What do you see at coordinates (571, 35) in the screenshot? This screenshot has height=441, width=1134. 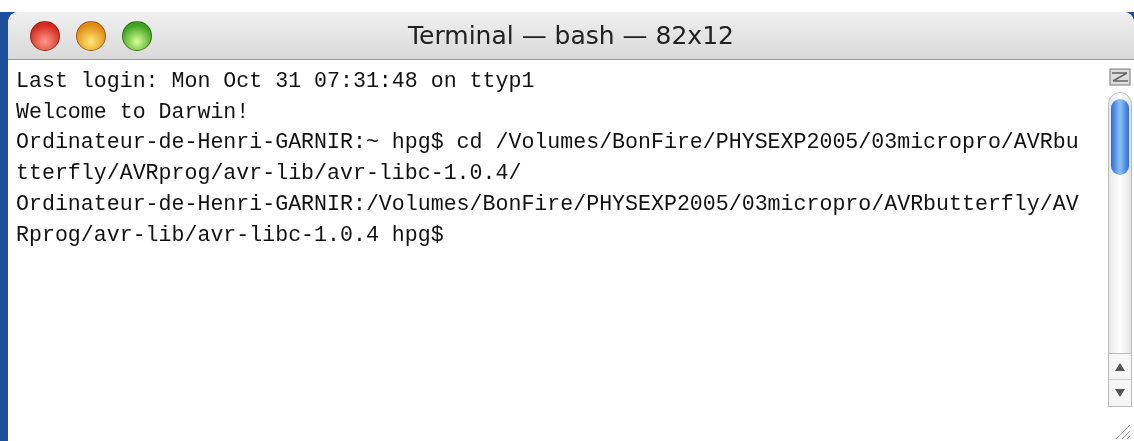 I see `window-title: Terminal — bash — 82x12` at bounding box center [571, 35].